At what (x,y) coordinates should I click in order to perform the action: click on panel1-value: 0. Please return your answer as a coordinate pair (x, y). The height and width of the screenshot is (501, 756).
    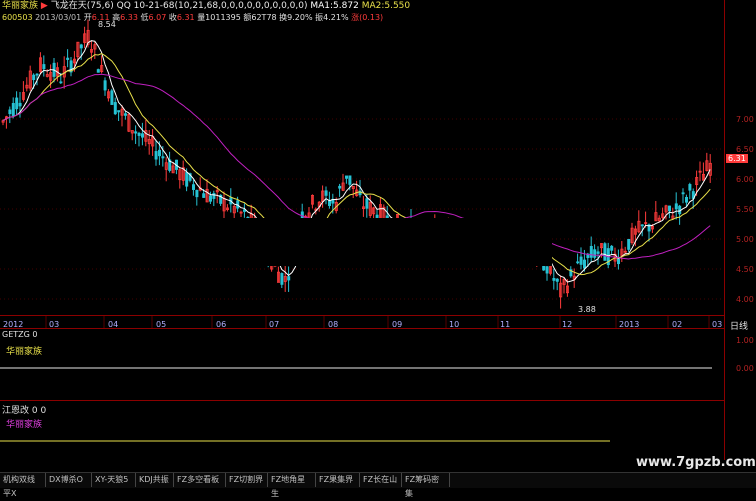
    Looking at the image, I should click on (35, 334).